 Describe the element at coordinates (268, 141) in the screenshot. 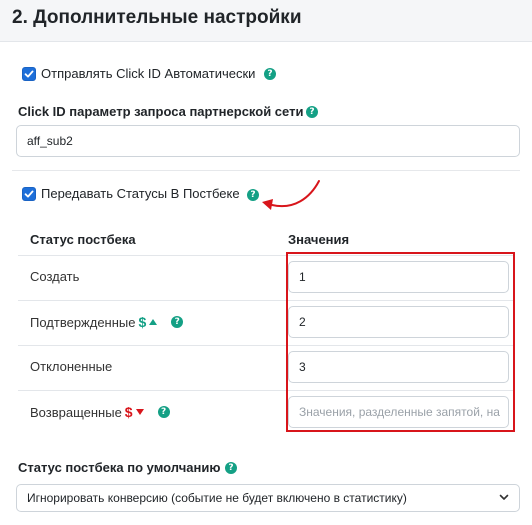

I see `click-id-param-input: aff_sub2` at that location.